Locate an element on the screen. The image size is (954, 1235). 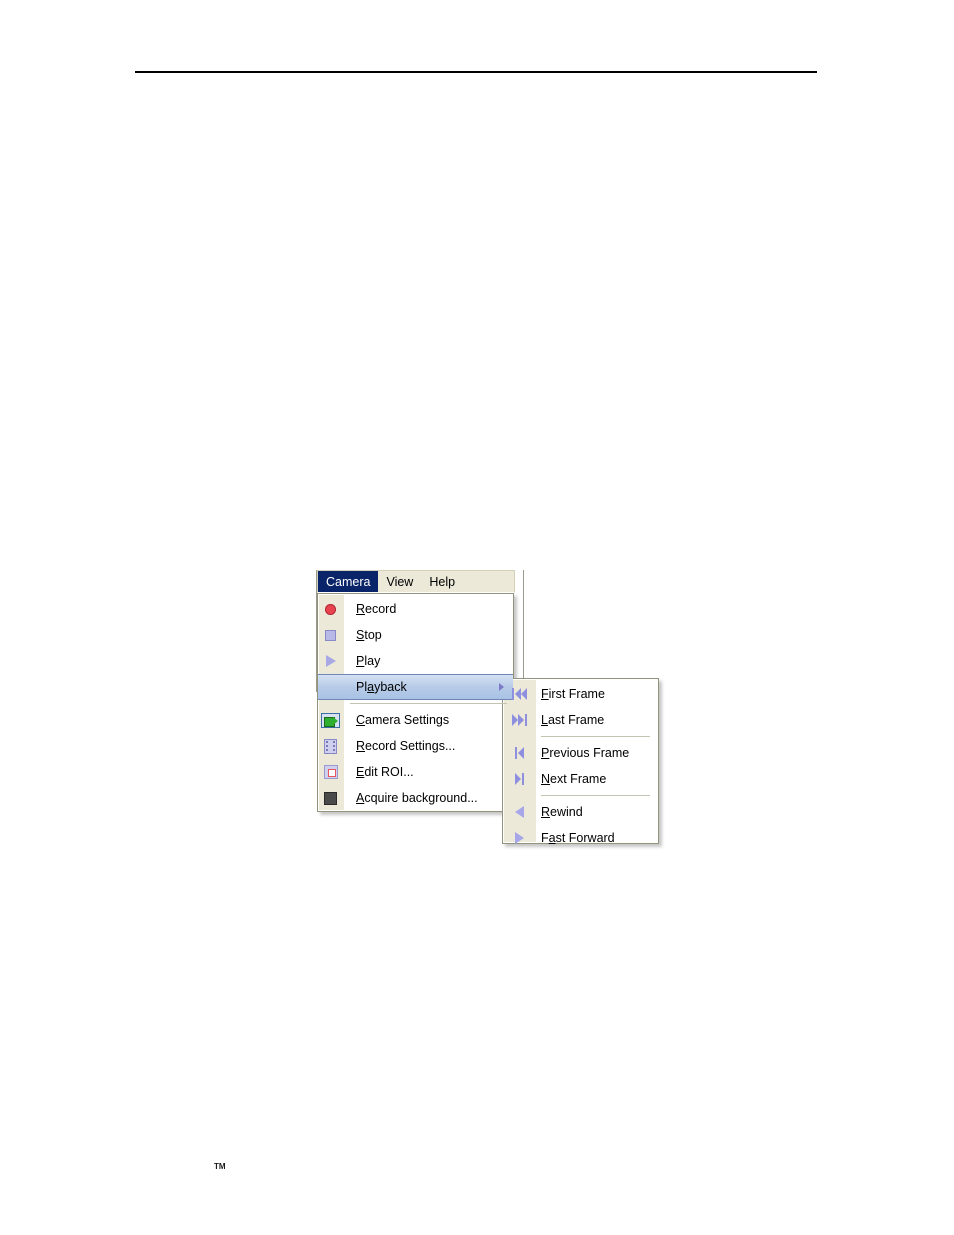
menu-item-stop: Stop is located at coordinates (415, 635).